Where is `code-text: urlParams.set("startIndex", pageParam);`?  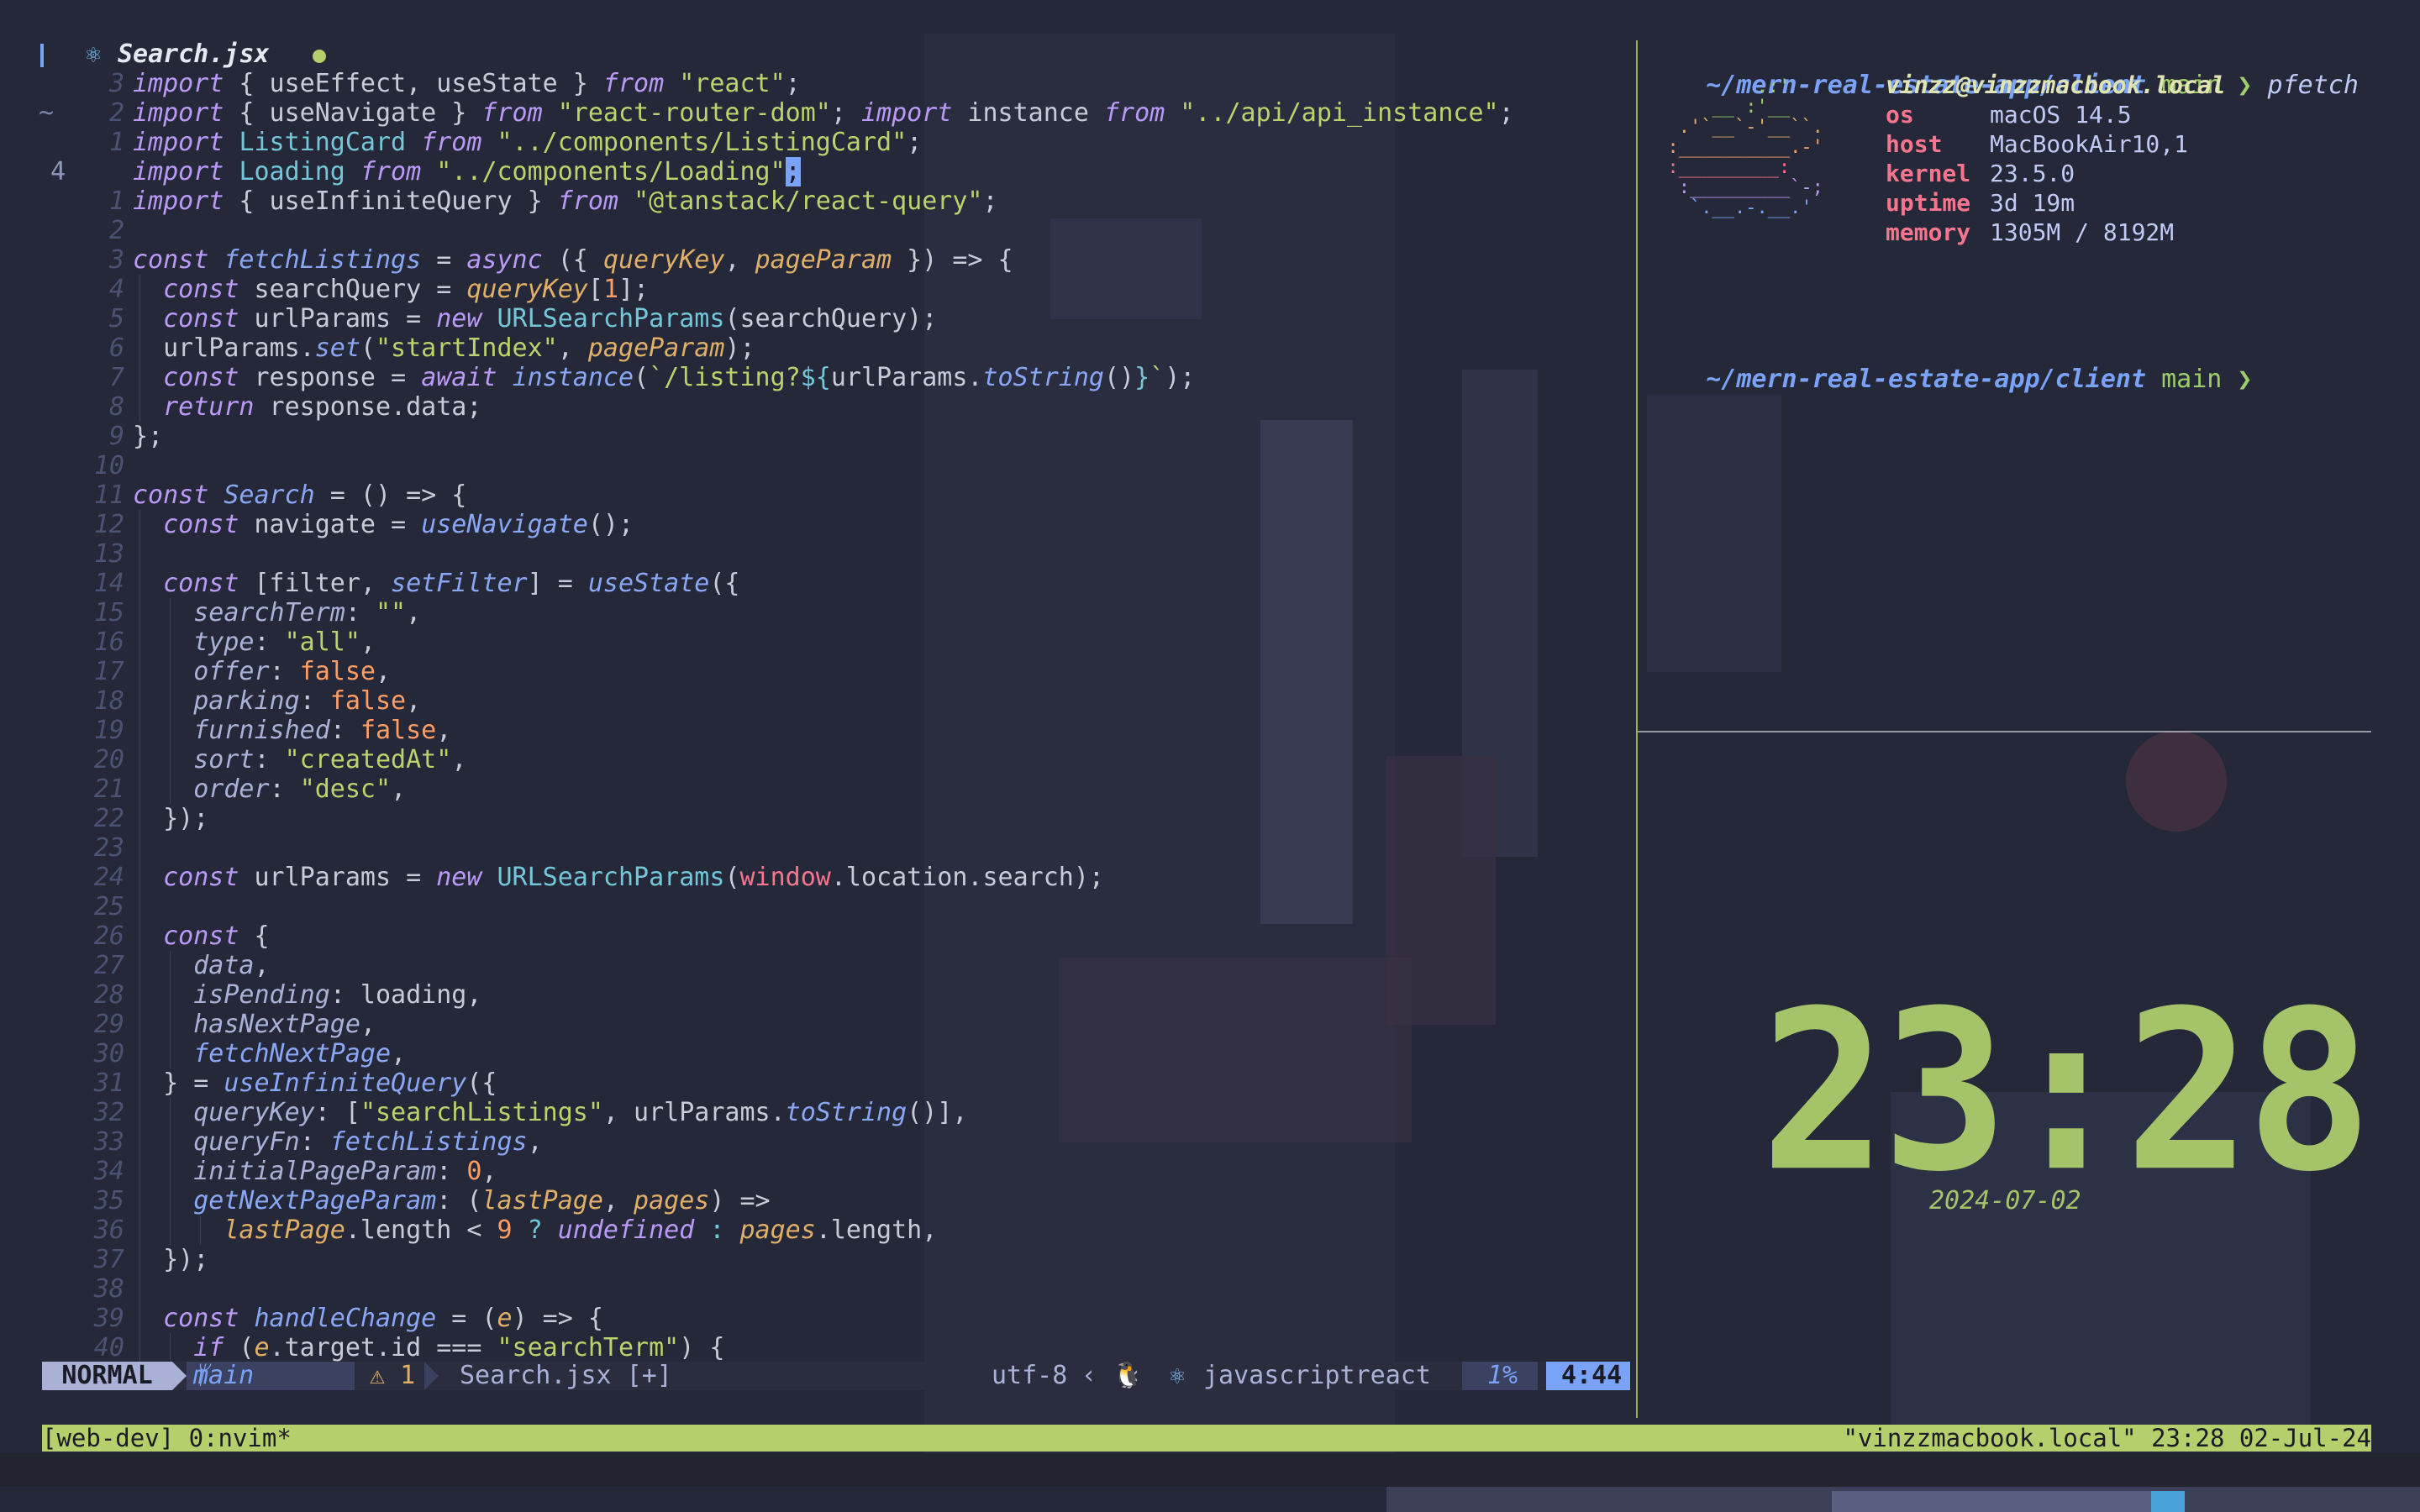 code-text: urlParams.set("startIndex", pageParam); is located at coordinates (444, 348).